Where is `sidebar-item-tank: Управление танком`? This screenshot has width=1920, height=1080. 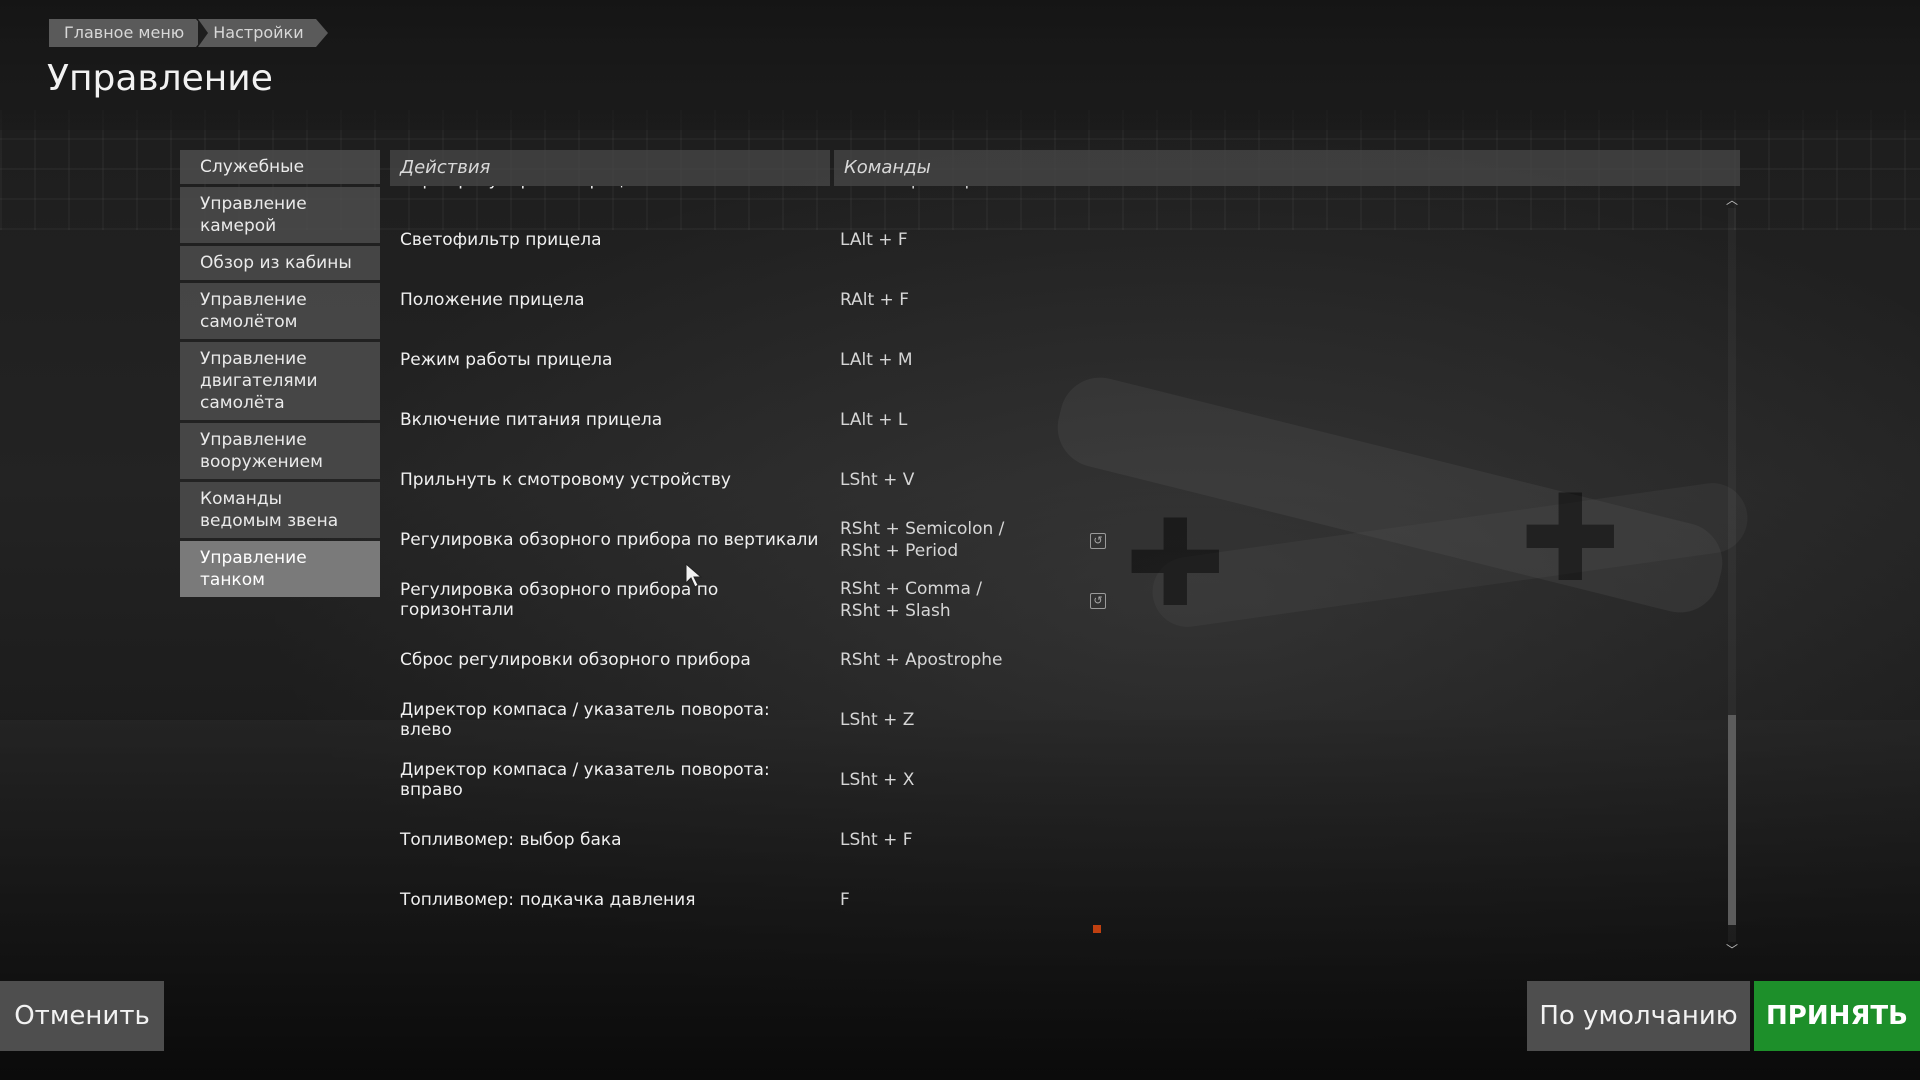
sidebar-item-tank: Управление танком is located at coordinates (280, 569).